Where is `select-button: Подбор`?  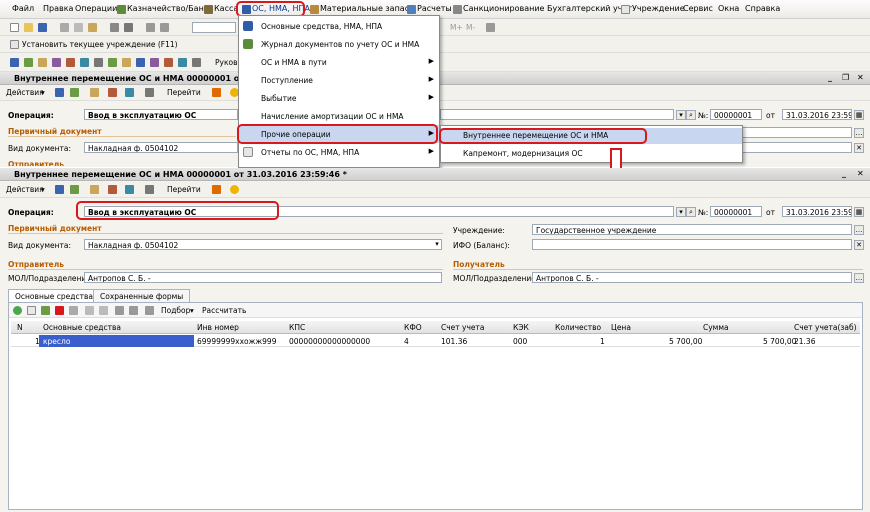 select-button: Подбор is located at coordinates (175, 310).